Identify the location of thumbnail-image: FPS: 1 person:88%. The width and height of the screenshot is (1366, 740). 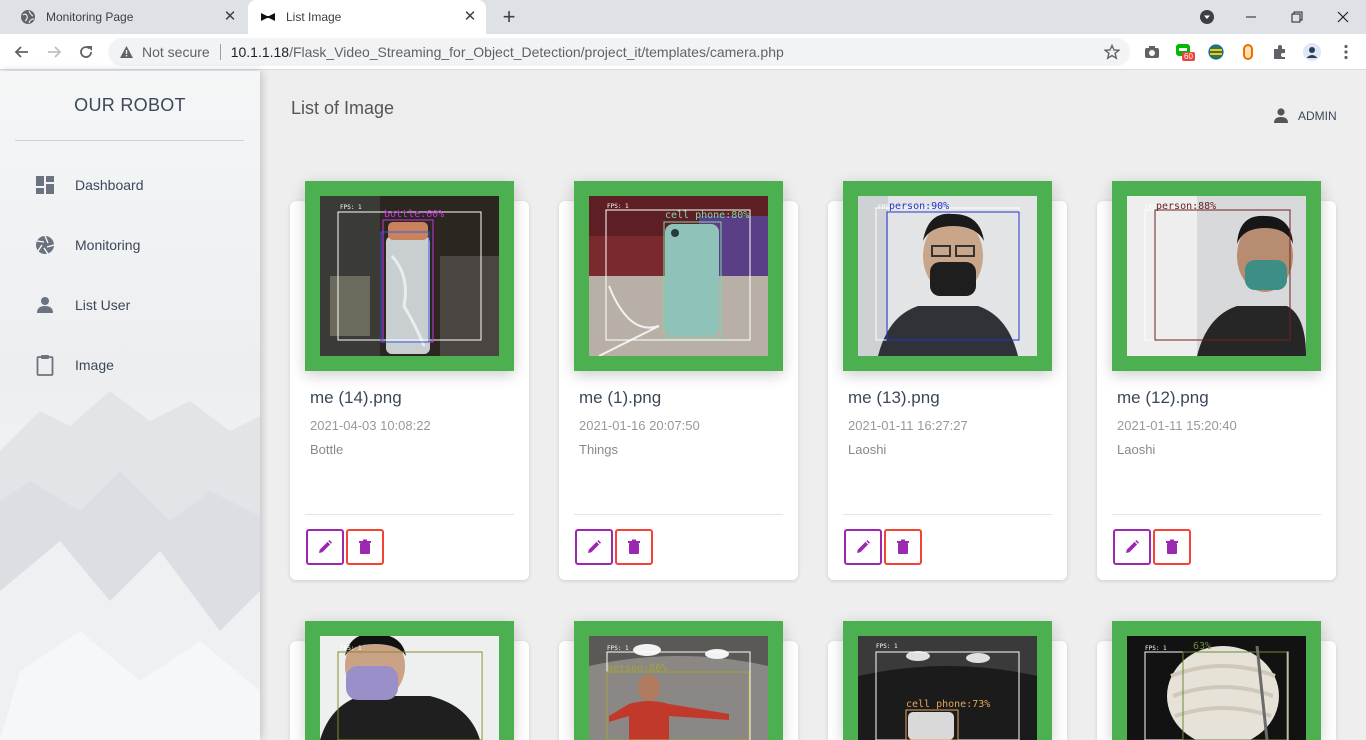
(1216, 276).